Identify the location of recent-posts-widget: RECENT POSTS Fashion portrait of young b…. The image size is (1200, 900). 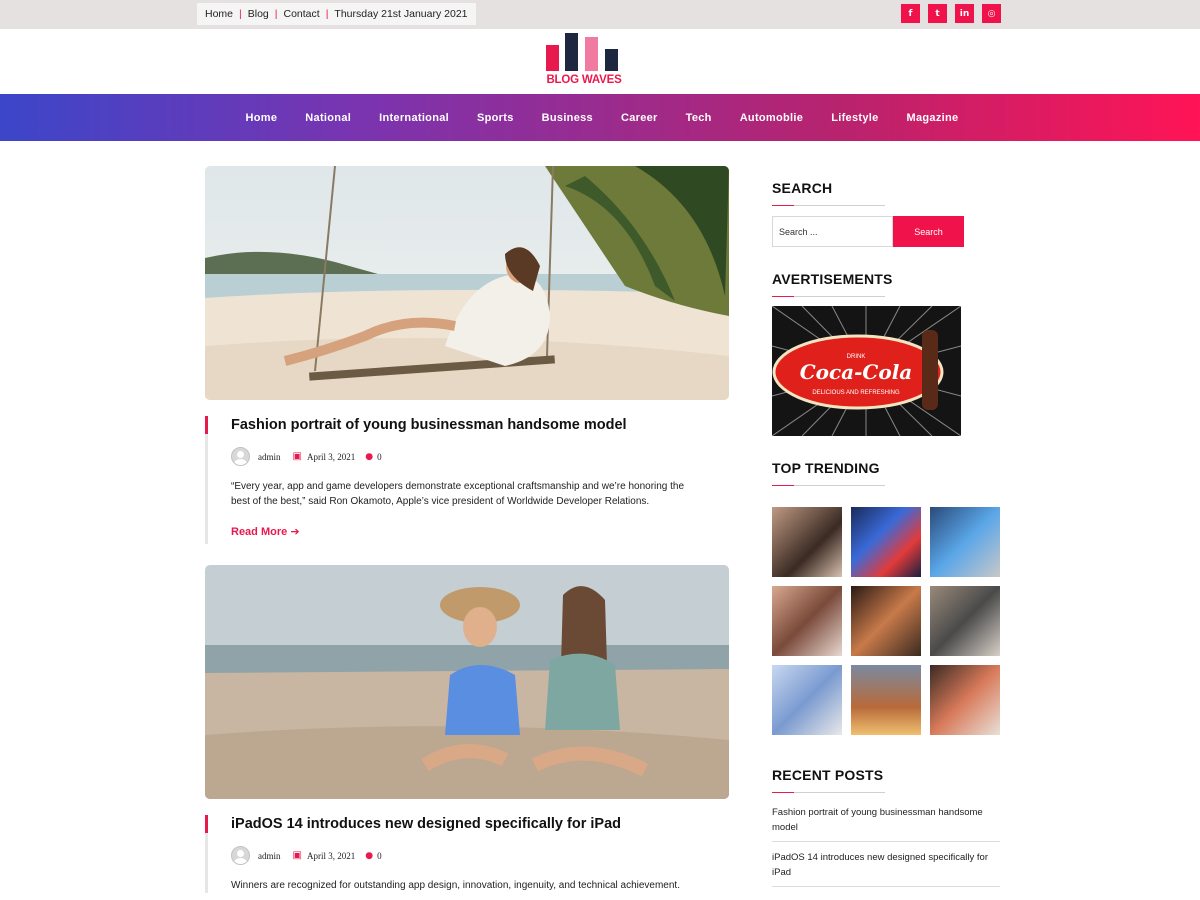
(886, 827).